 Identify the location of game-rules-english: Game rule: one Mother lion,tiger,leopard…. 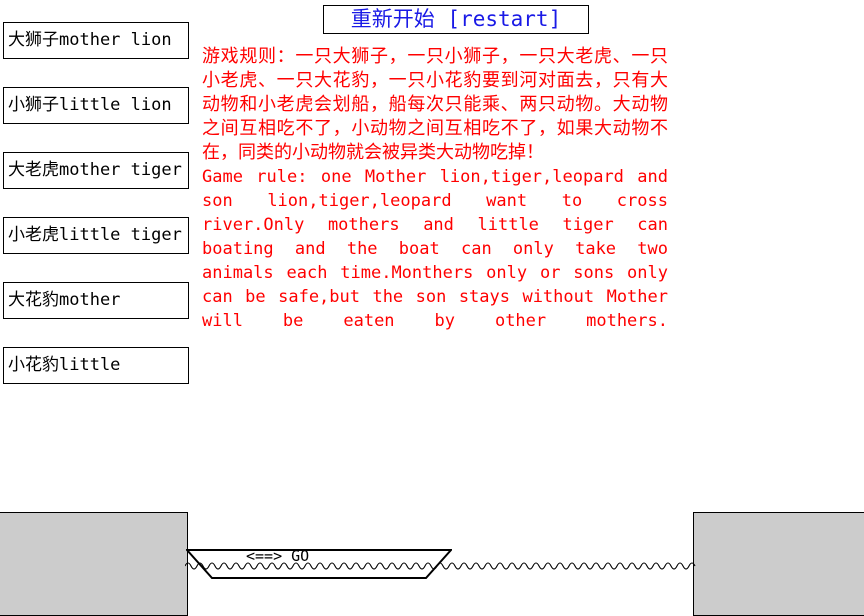
(435, 249).